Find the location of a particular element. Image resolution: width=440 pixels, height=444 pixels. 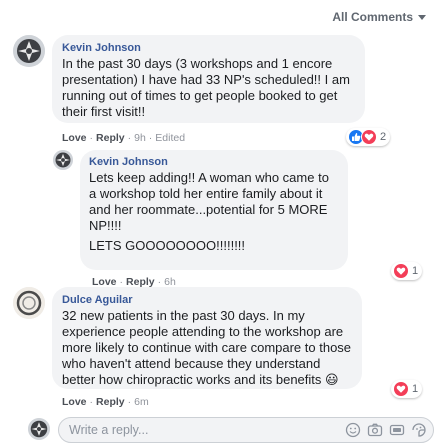

comment-actions: Love · Reply · 9h · Edited is located at coordinates (124, 138).